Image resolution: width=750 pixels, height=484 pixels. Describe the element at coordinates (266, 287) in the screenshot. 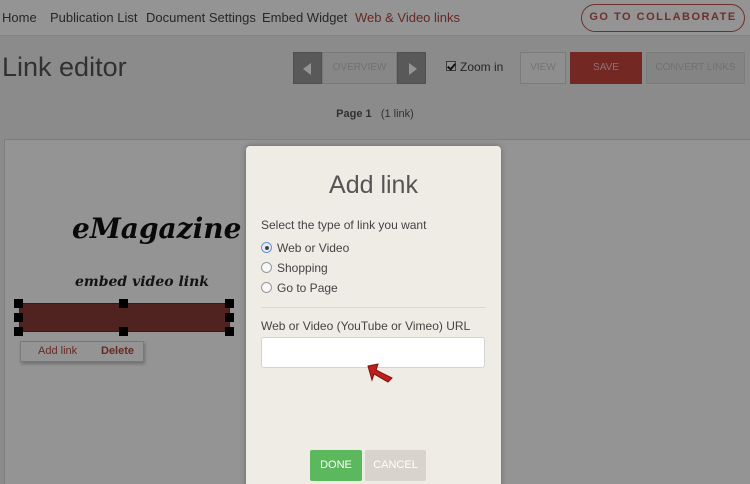

I see `radio-go-to-page` at that location.